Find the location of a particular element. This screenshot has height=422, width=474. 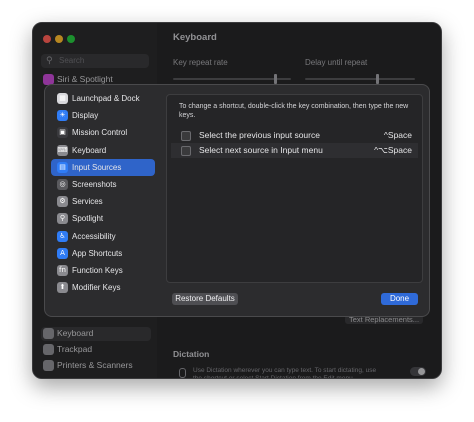

modifier-keys-icon: ⬆ is located at coordinates (62, 288).